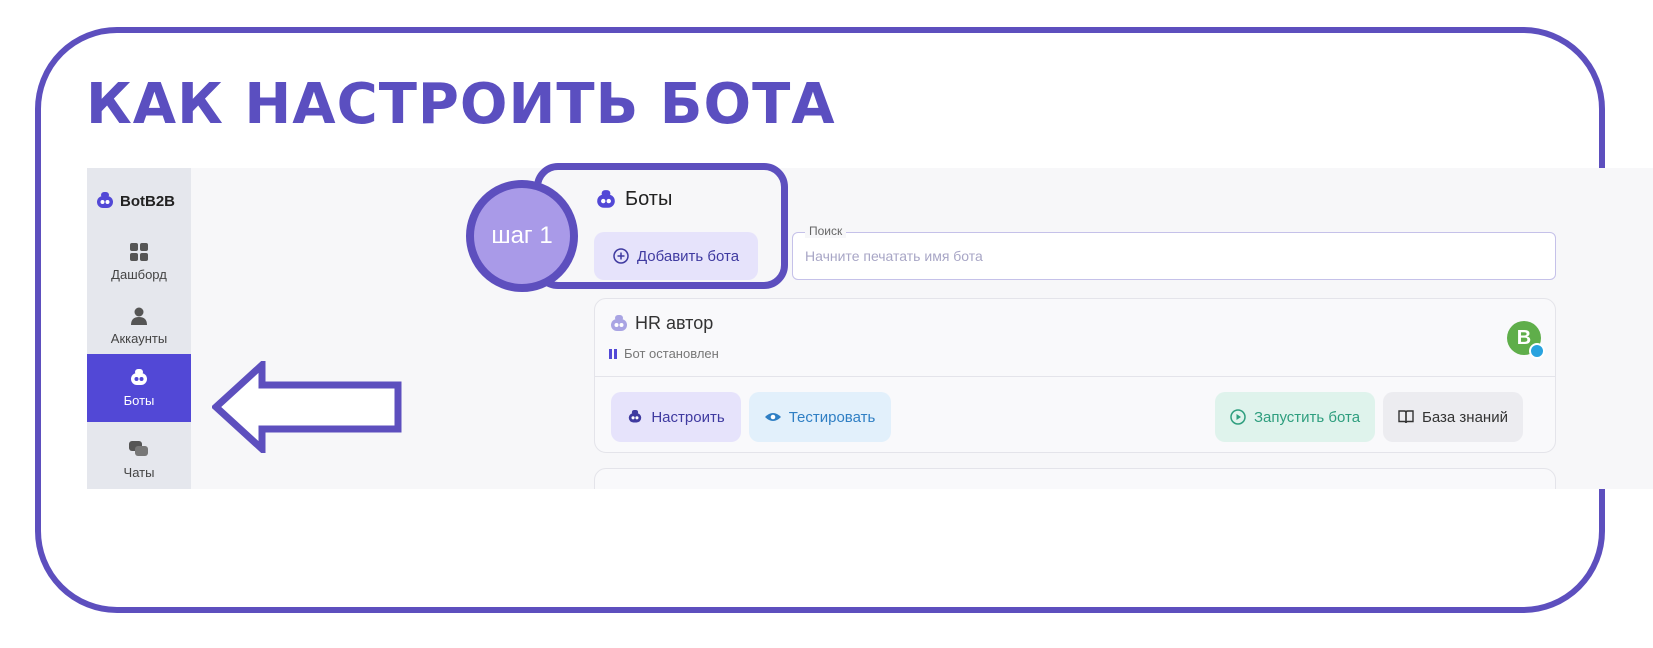 The width and height of the screenshot is (1653, 648). Describe the element at coordinates (1406, 417) in the screenshot. I see `book-icon` at that location.